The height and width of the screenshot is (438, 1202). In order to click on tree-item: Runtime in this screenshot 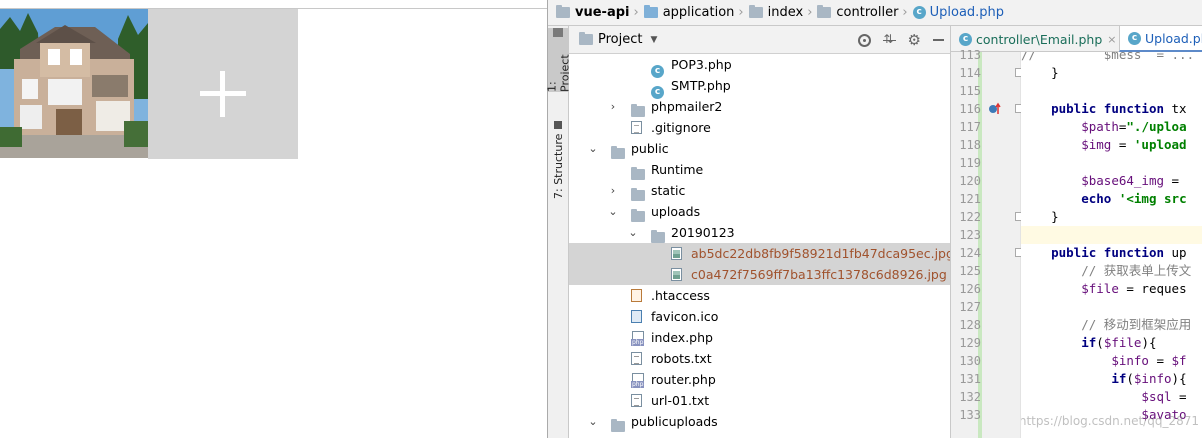, I will do `click(759, 169)`.